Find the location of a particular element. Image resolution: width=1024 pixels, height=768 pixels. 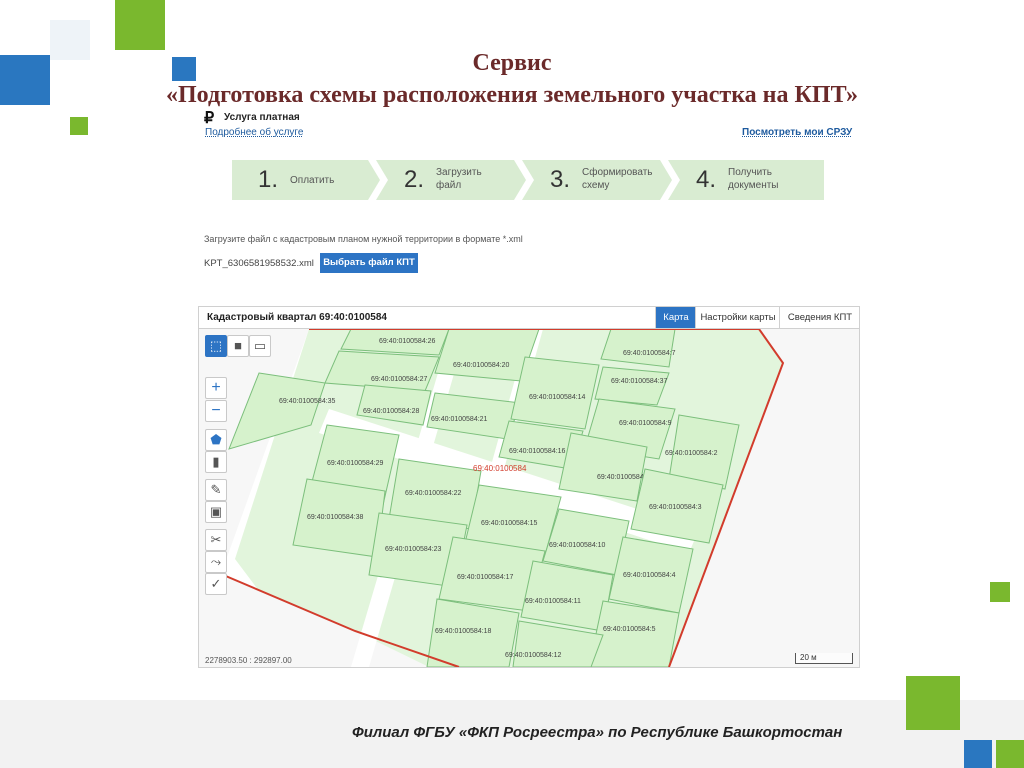

parcel-label: 69:40:0100584:8 is located at coordinates (623, 477).